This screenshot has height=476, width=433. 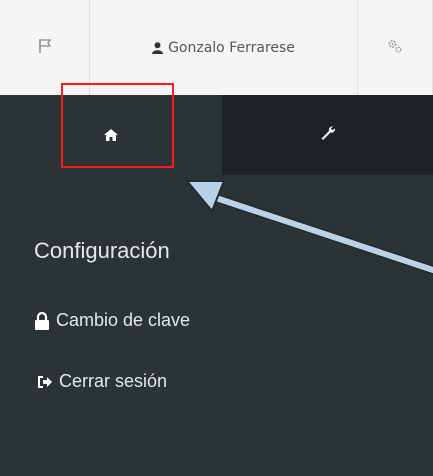 I want to click on change-password-link: Cambio de clave, so click(x=112, y=320).